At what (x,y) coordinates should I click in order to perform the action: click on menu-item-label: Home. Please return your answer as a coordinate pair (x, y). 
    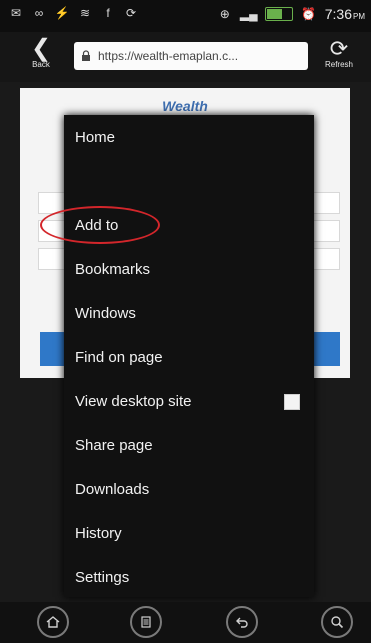
    Looking at the image, I should click on (95, 137).